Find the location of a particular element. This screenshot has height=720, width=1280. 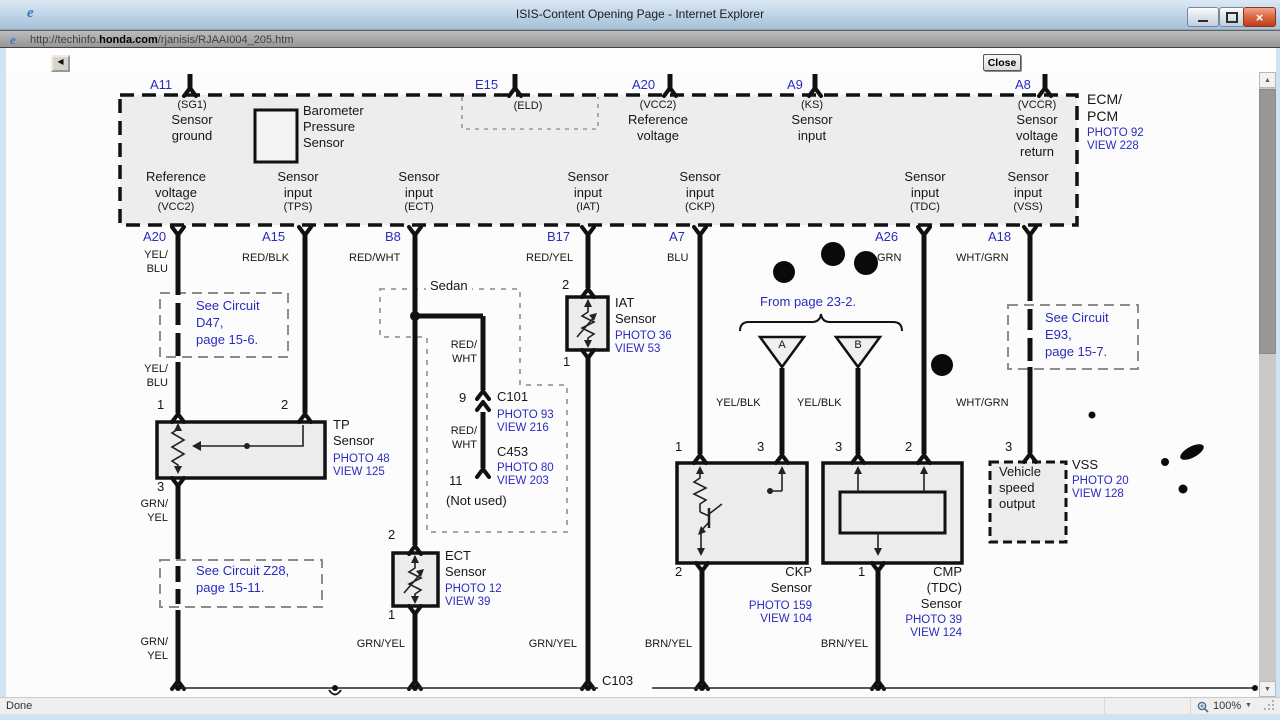

ect-pin-2: 2 is located at coordinates (392, 534).